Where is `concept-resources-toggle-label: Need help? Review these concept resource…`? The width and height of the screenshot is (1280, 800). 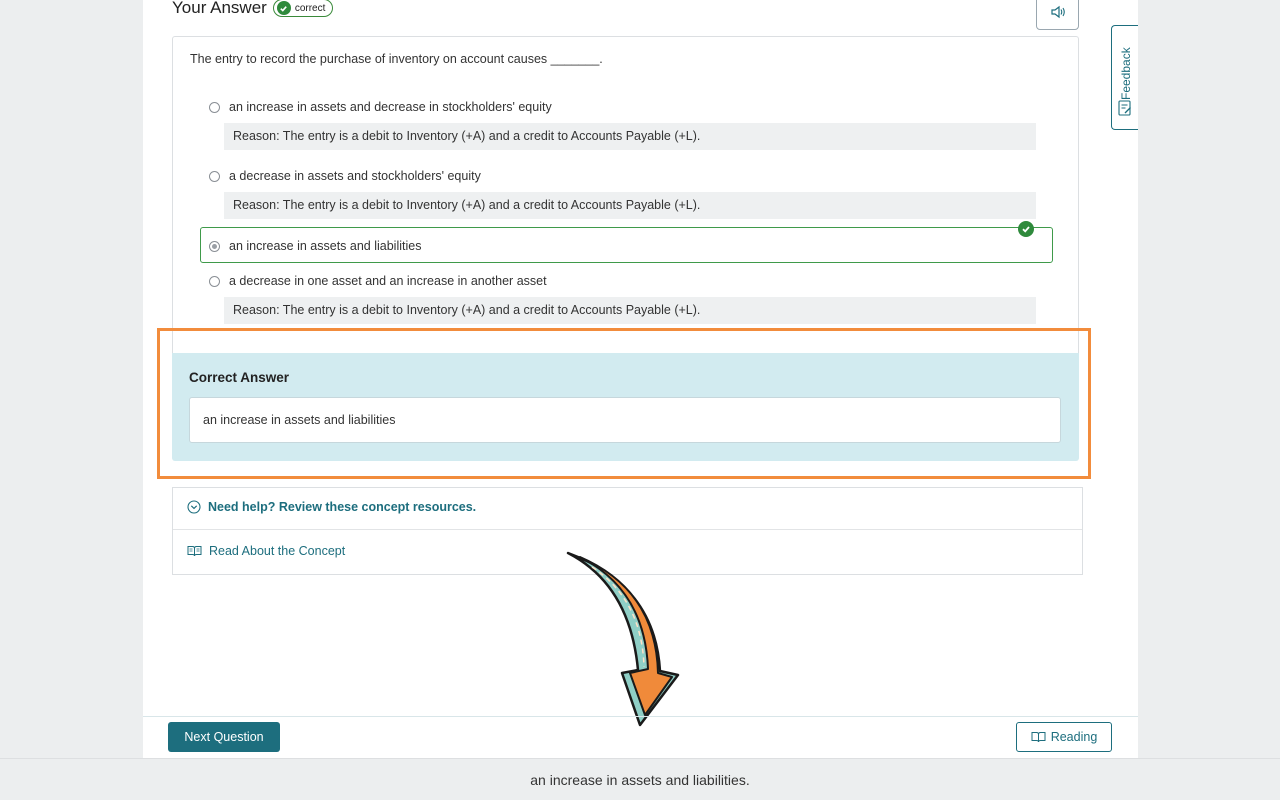 concept-resources-toggle-label: Need help? Review these concept resource… is located at coordinates (342, 507).